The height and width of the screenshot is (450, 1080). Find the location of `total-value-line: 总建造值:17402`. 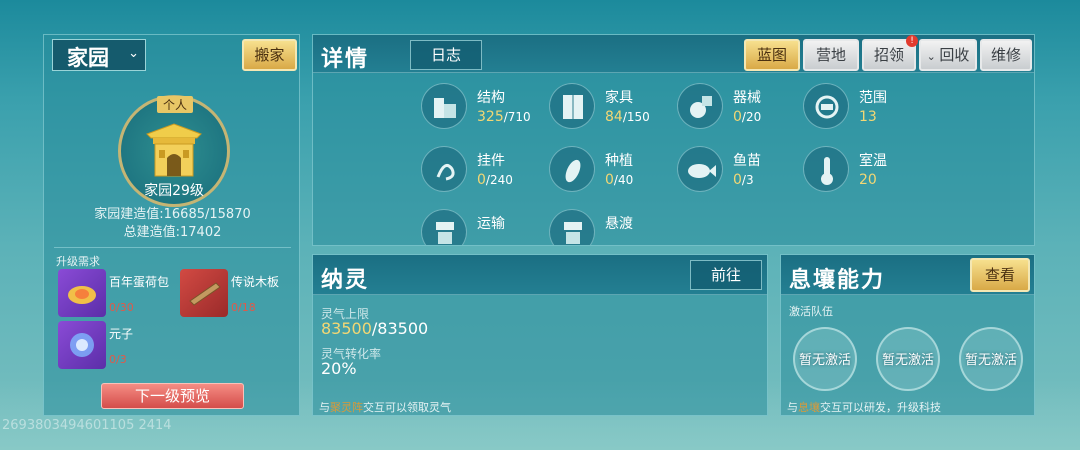

total-value-line: 总建造值:17402 is located at coordinates (172, 230).